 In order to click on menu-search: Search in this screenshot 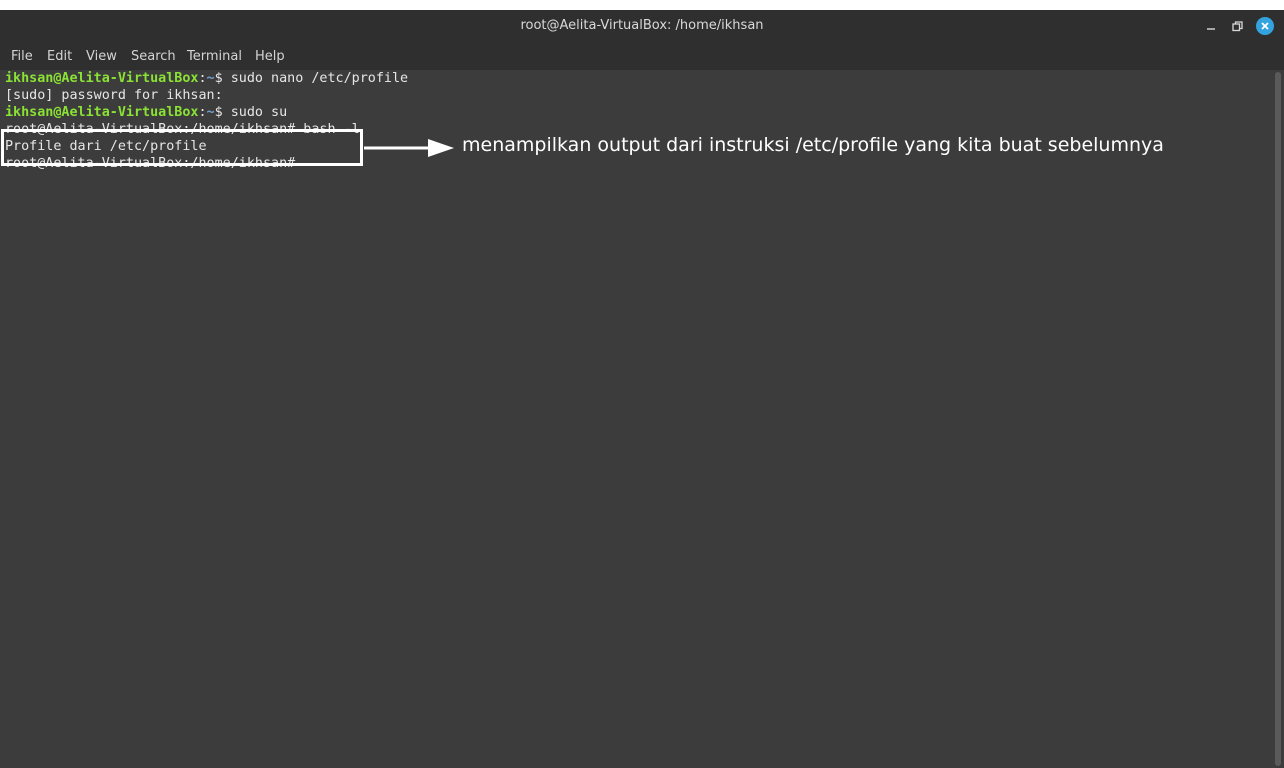, I will do `click(153, 56)`.